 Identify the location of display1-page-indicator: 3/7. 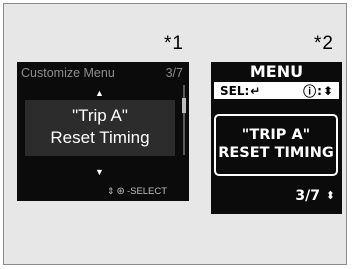
(174, 73).